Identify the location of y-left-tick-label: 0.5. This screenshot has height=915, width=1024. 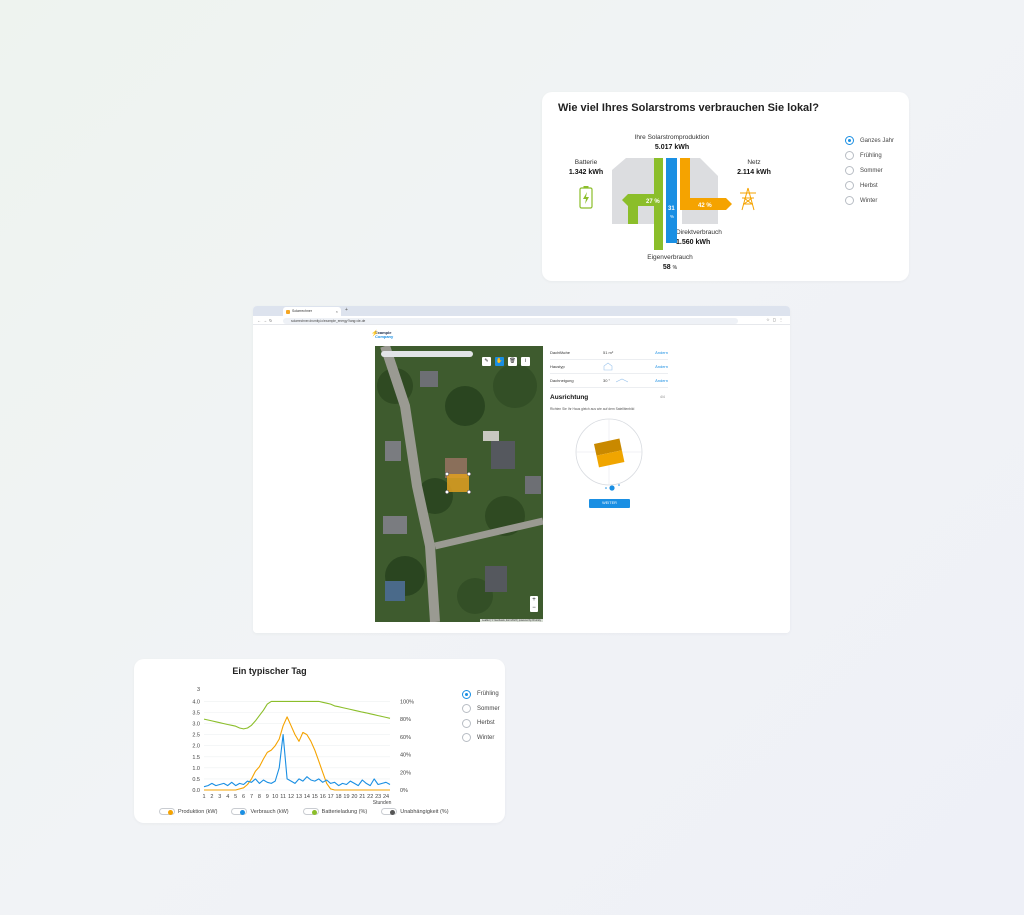
(196, 780).